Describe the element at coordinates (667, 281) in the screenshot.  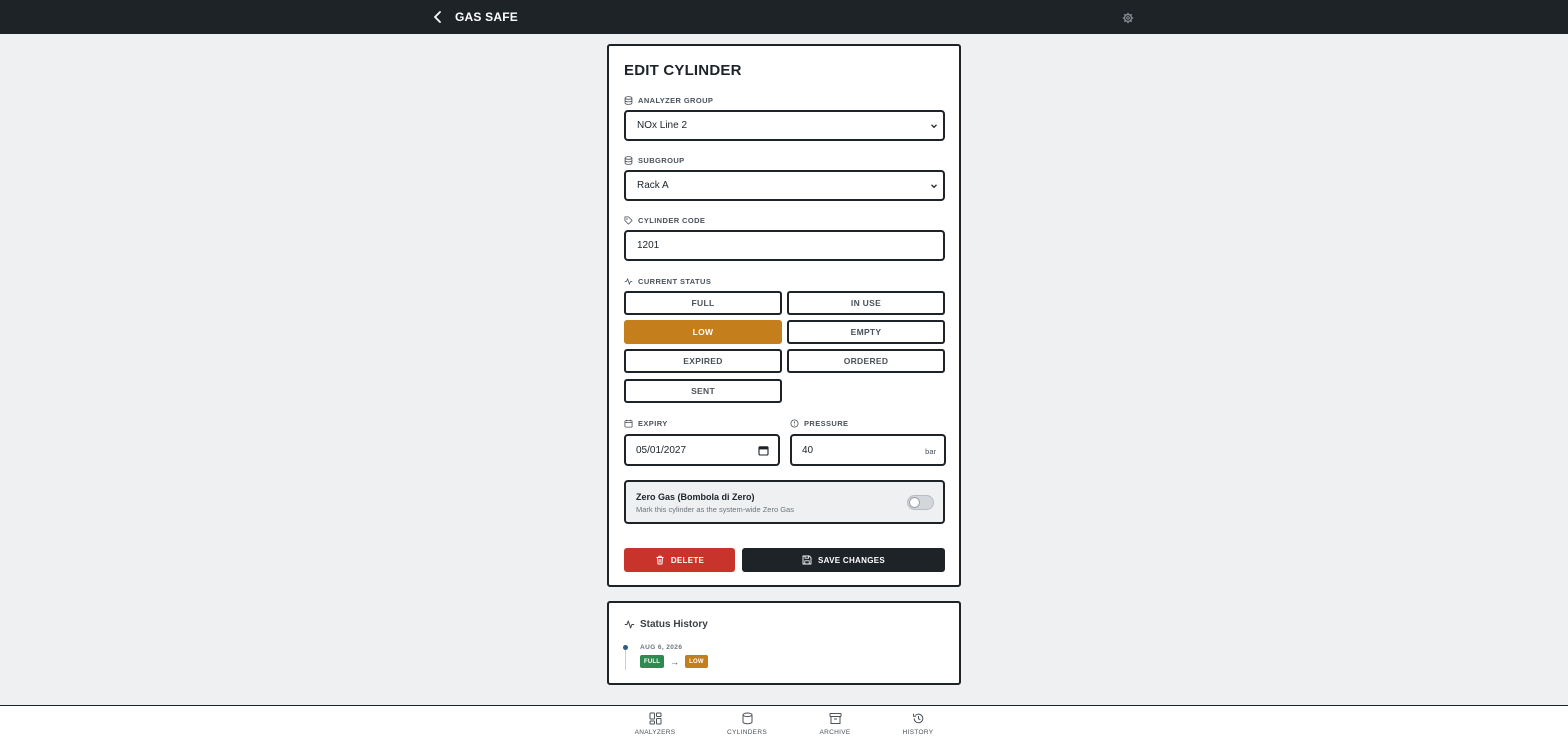
I see `current-status-label: CURRENT STATUS` at that location.